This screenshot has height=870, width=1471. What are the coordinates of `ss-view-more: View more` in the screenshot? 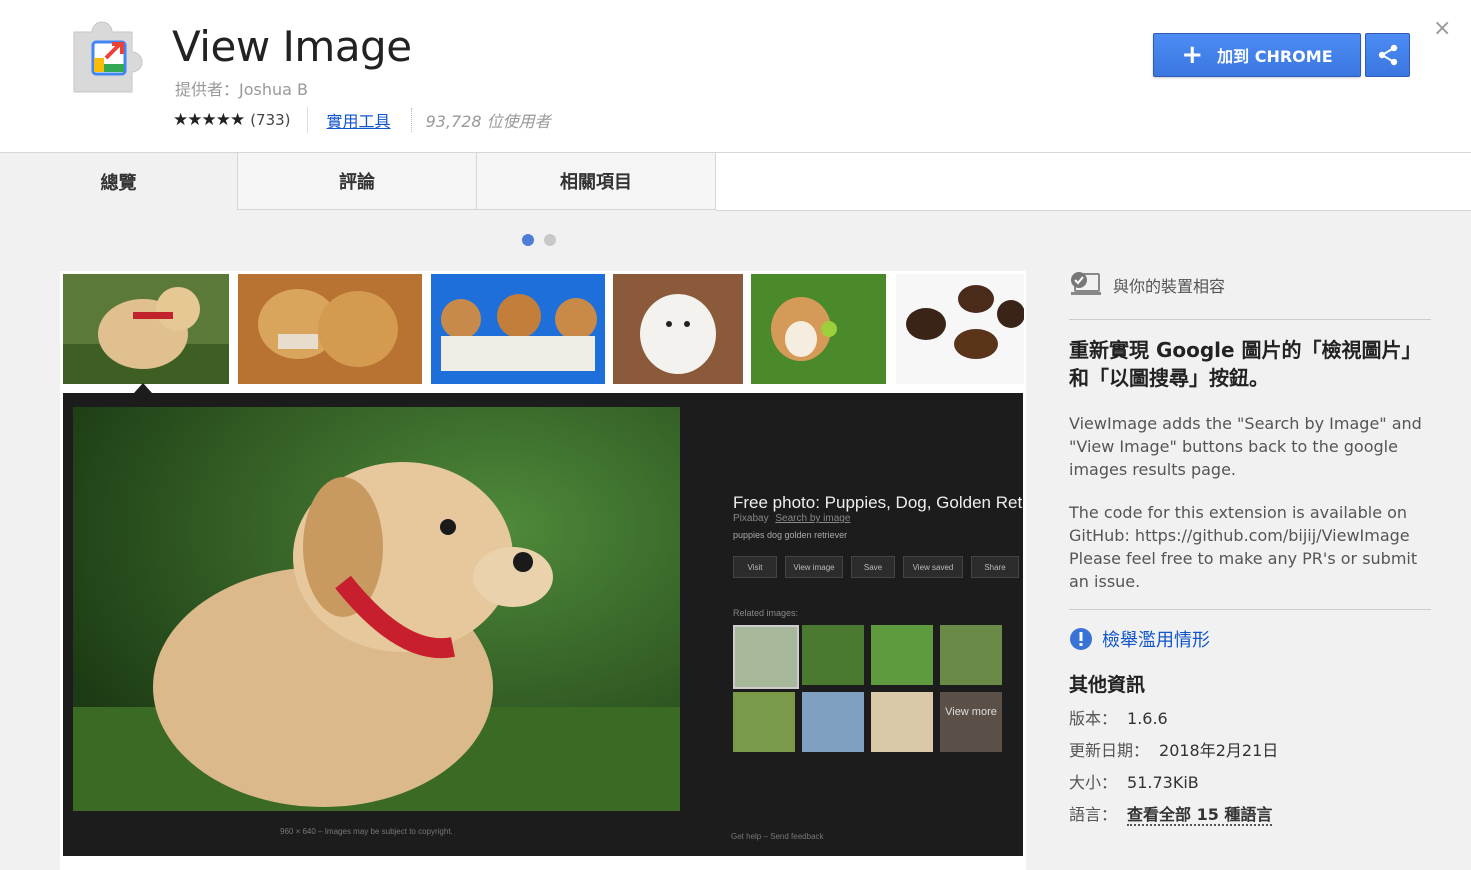 It's located at (971, 712).